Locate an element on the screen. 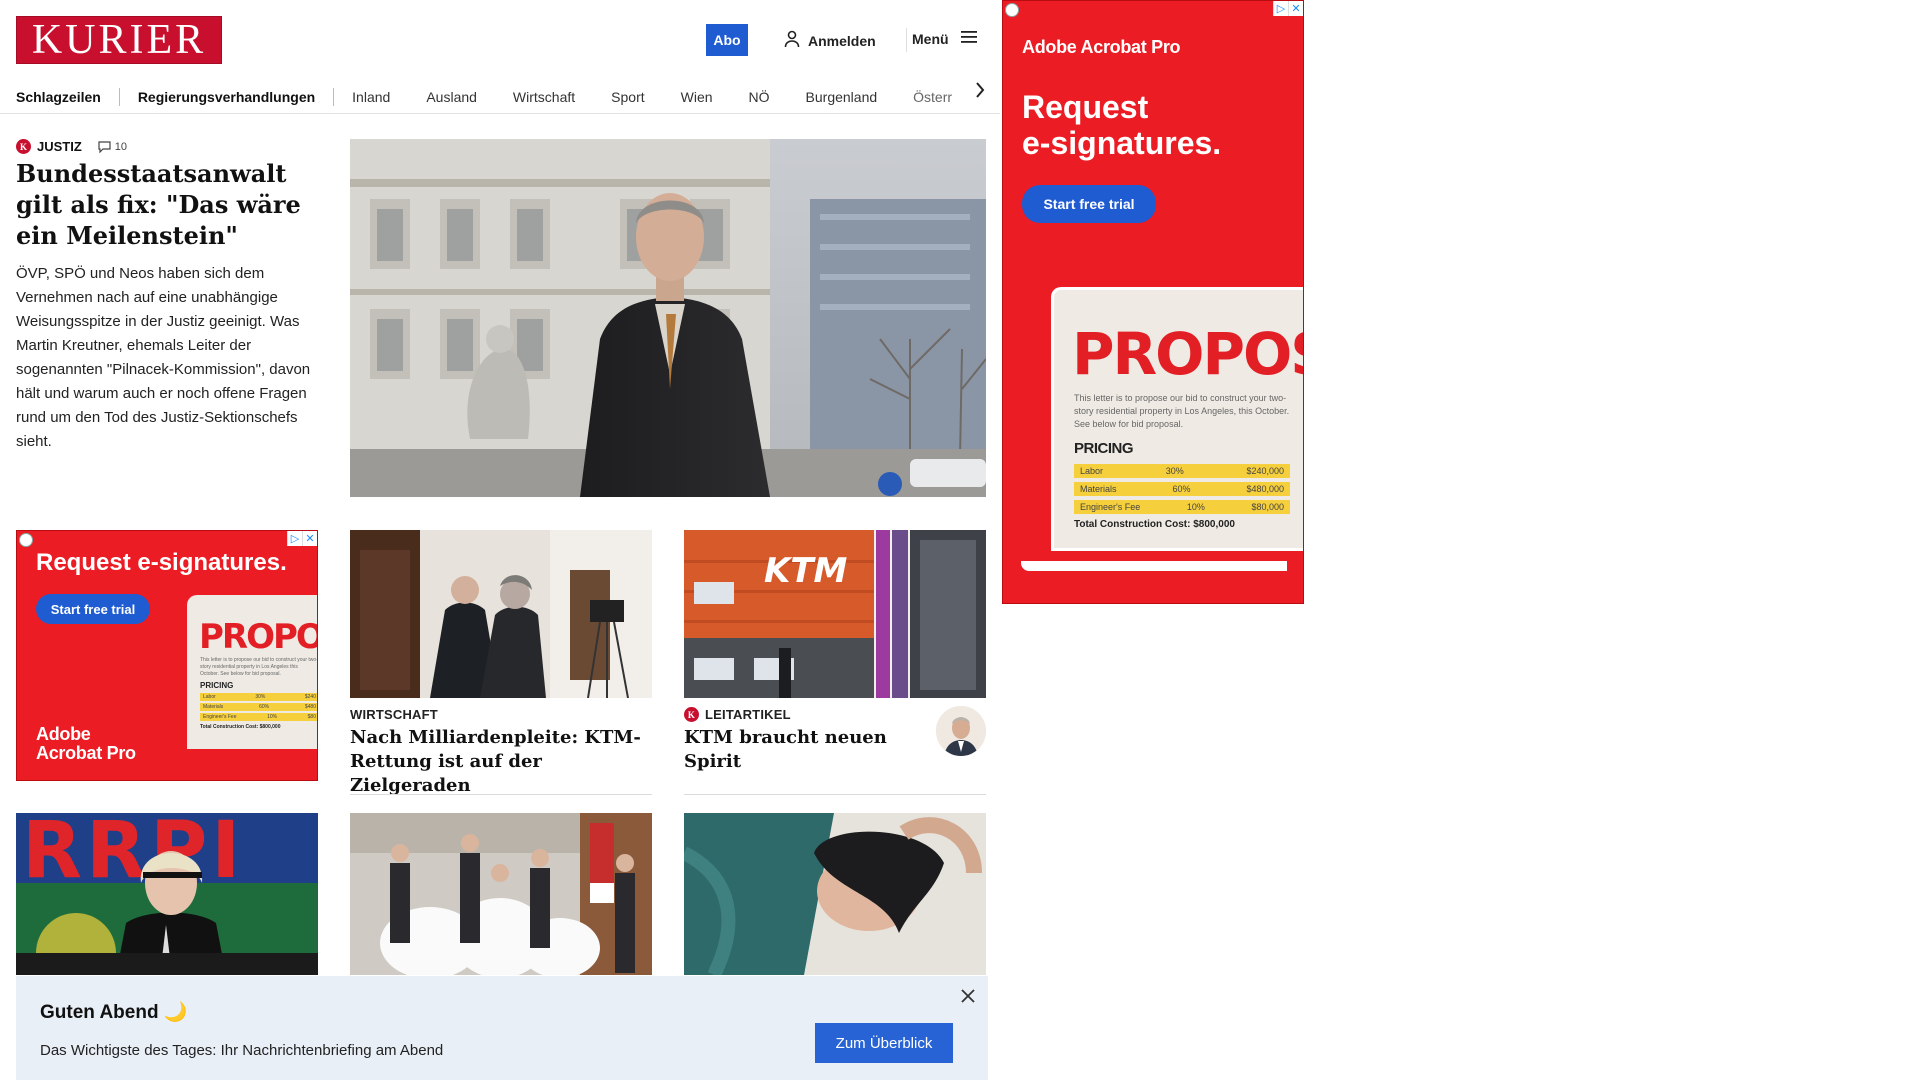  card-leitartikel-label: K LEITARTIKEL is located at coordinates (737, 714).